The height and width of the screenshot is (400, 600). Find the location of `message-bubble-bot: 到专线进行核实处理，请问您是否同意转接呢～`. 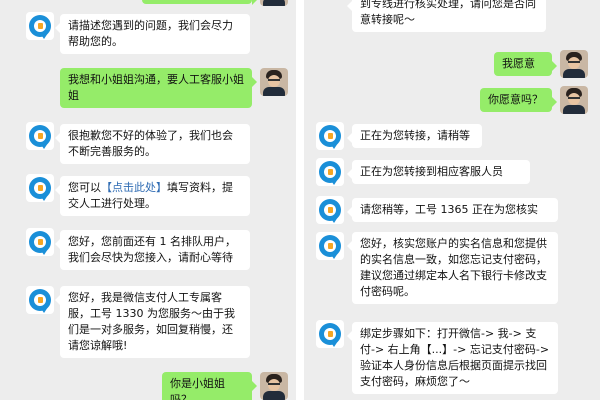

message-bubble-bot: 到专线进行核实处理，请问您是否同意转接呢～ is located at coordinates (446, 16).